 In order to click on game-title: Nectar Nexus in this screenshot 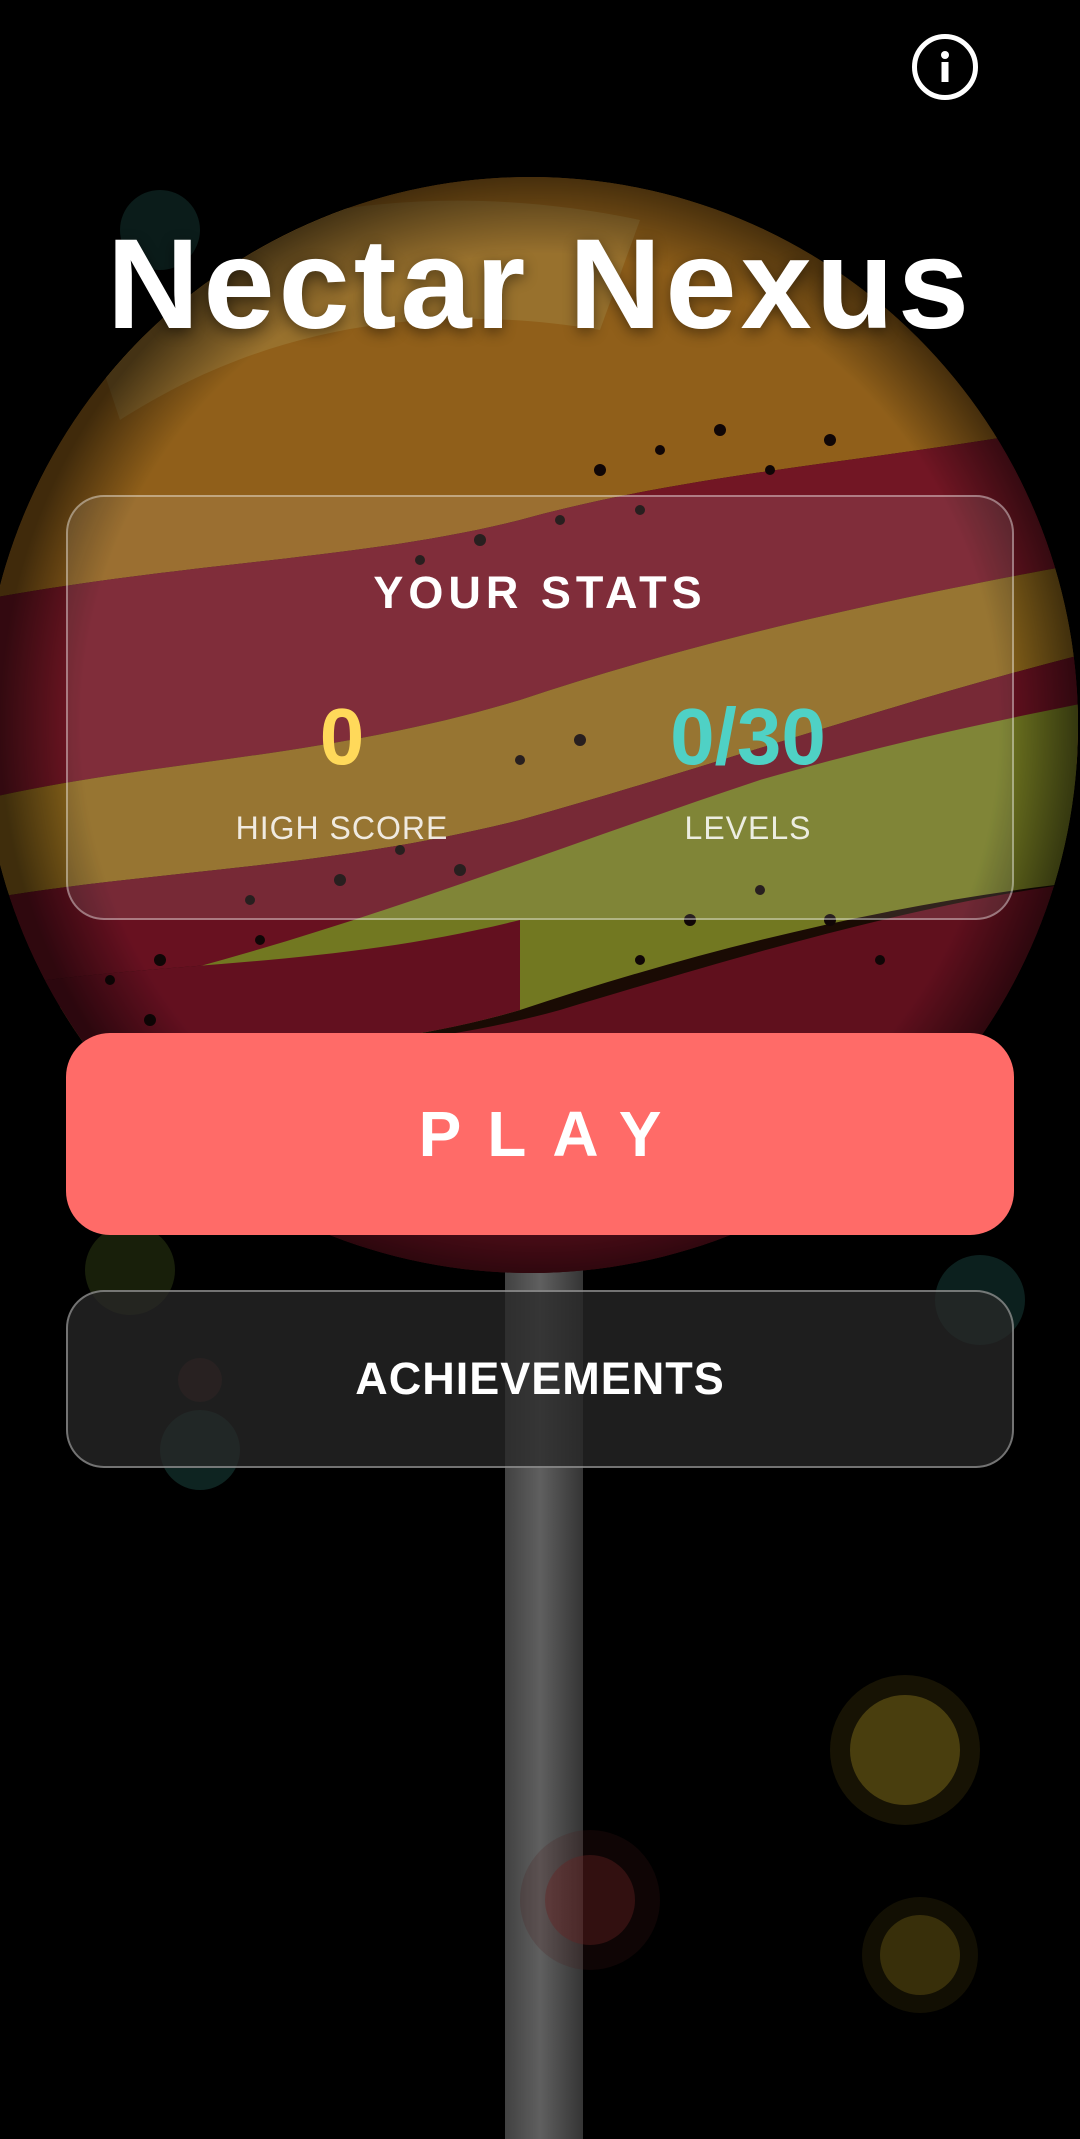, I will do `click(540, 284)`.